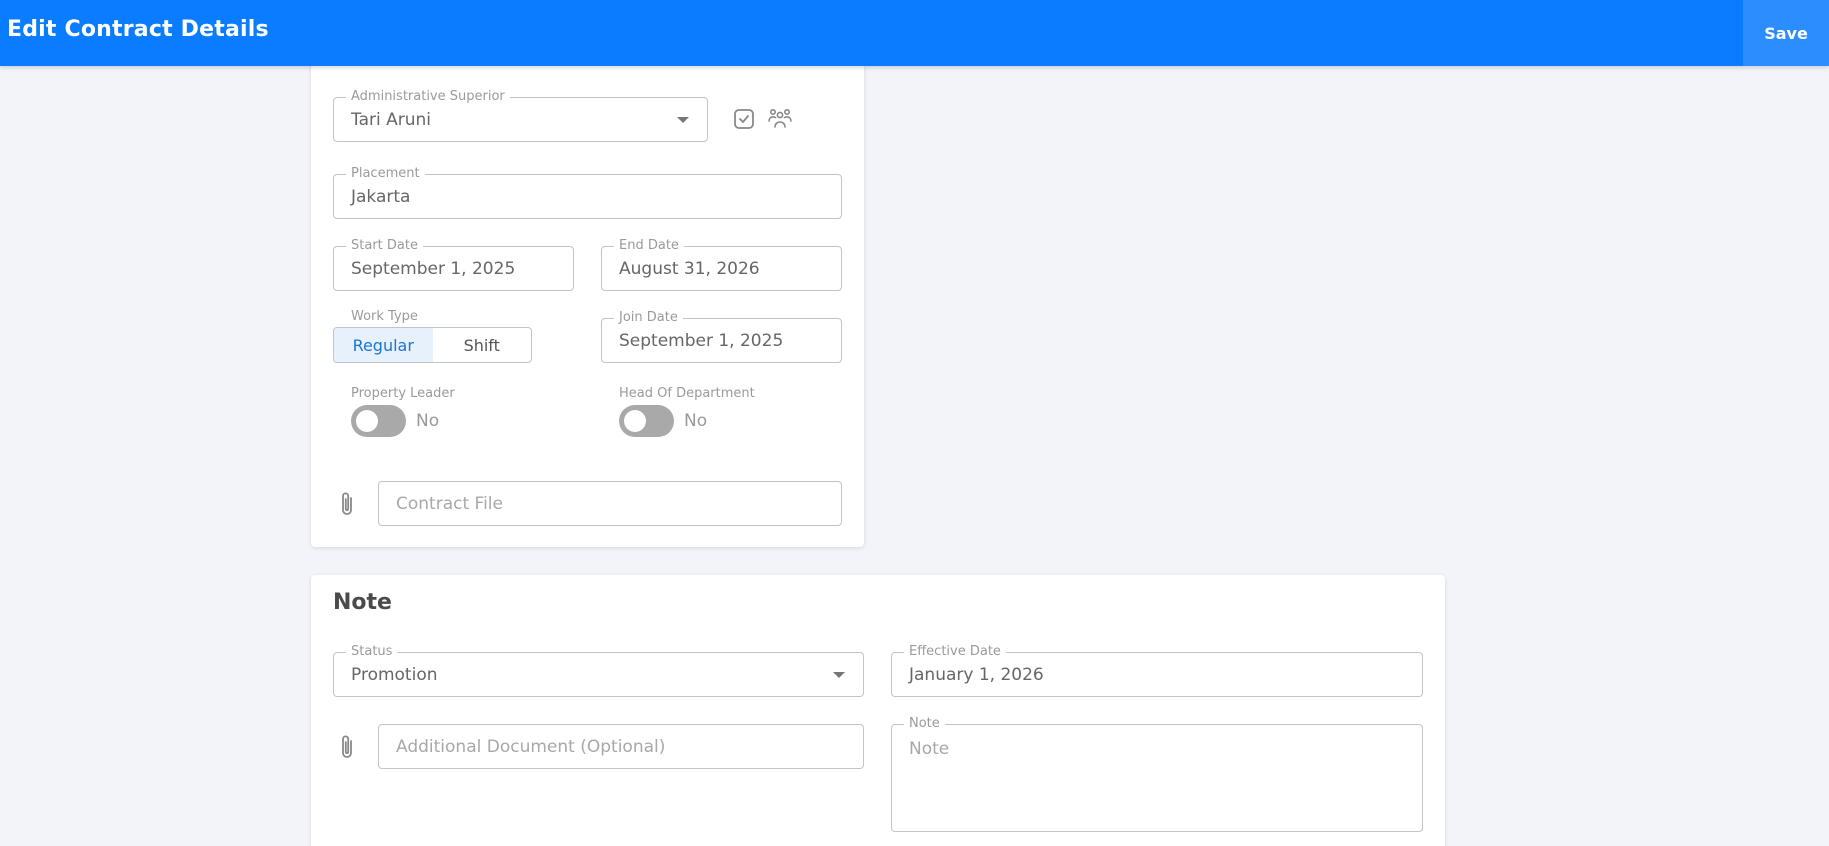 This screenshot has height=846, width=1829. I want to click on note-section-title: Note, so click(362, 602).